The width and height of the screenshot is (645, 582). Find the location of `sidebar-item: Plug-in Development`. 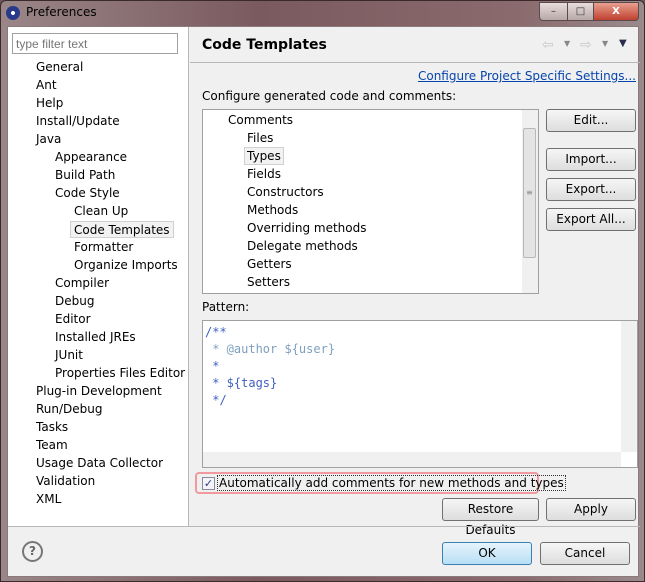

sidebar-item: Plug-in Development is located at coordinates (99, 391).